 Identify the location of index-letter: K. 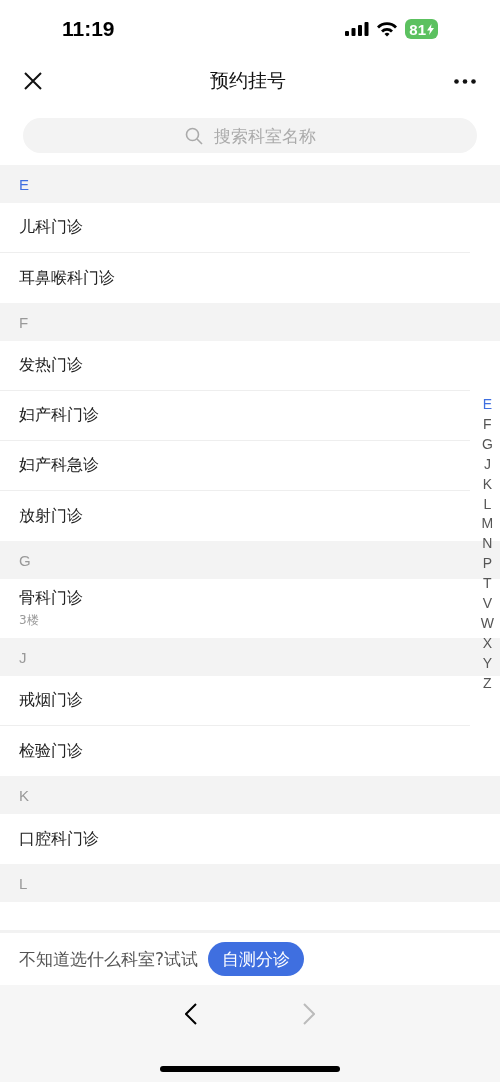
(487, 484).